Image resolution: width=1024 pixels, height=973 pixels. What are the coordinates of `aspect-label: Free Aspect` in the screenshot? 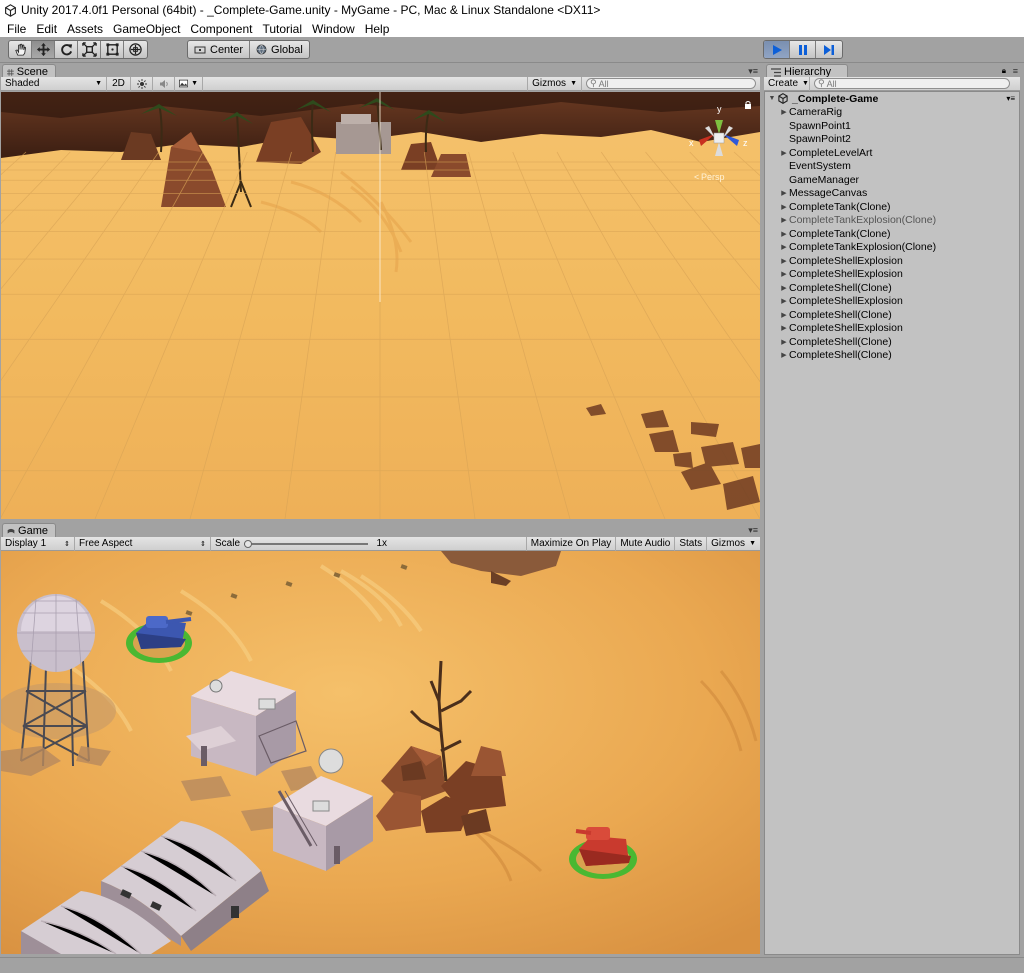 It's located at (106, 543).